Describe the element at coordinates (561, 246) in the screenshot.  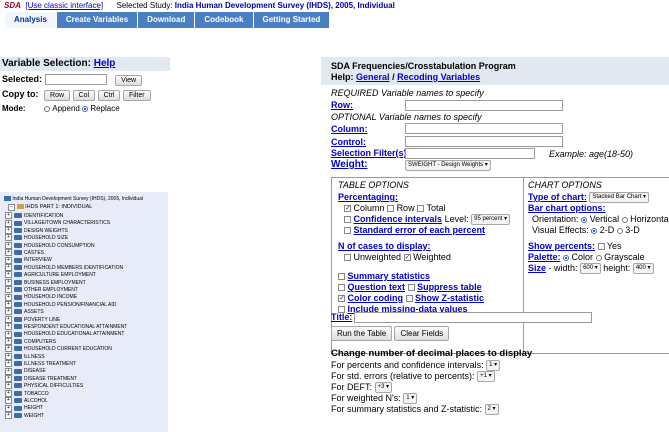
I see `show-percents-link: Show percents:` at that location.